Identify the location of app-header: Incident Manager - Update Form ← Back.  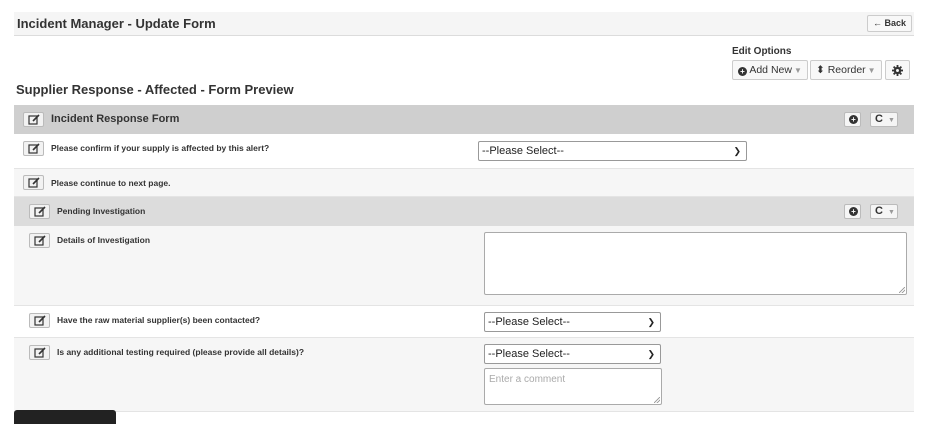
(464, 24).